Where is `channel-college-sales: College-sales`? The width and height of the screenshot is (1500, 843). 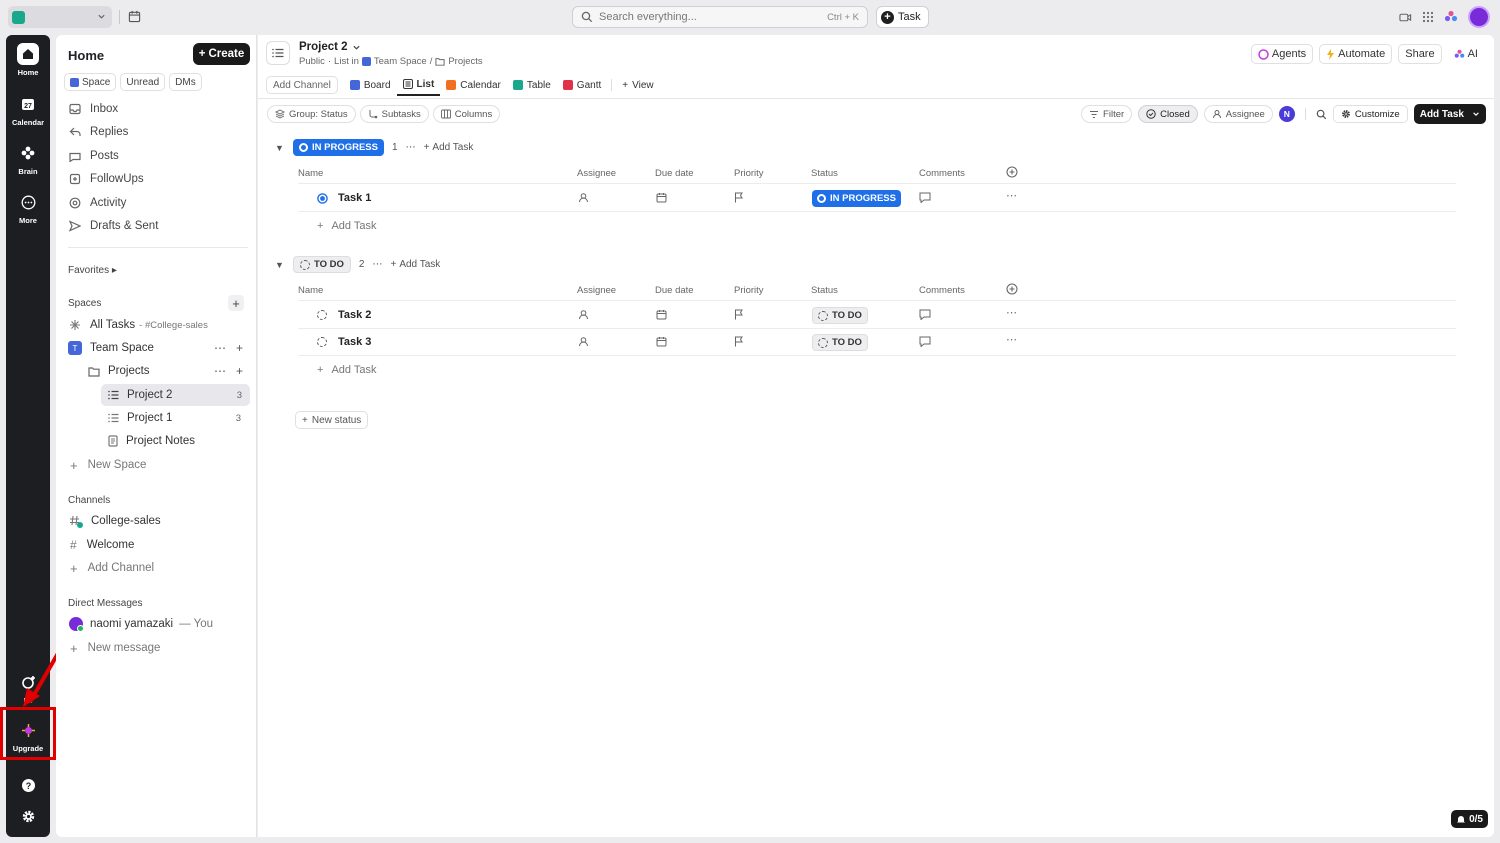
channel-college-sales: College-sales is located at coordinates (156, 521).